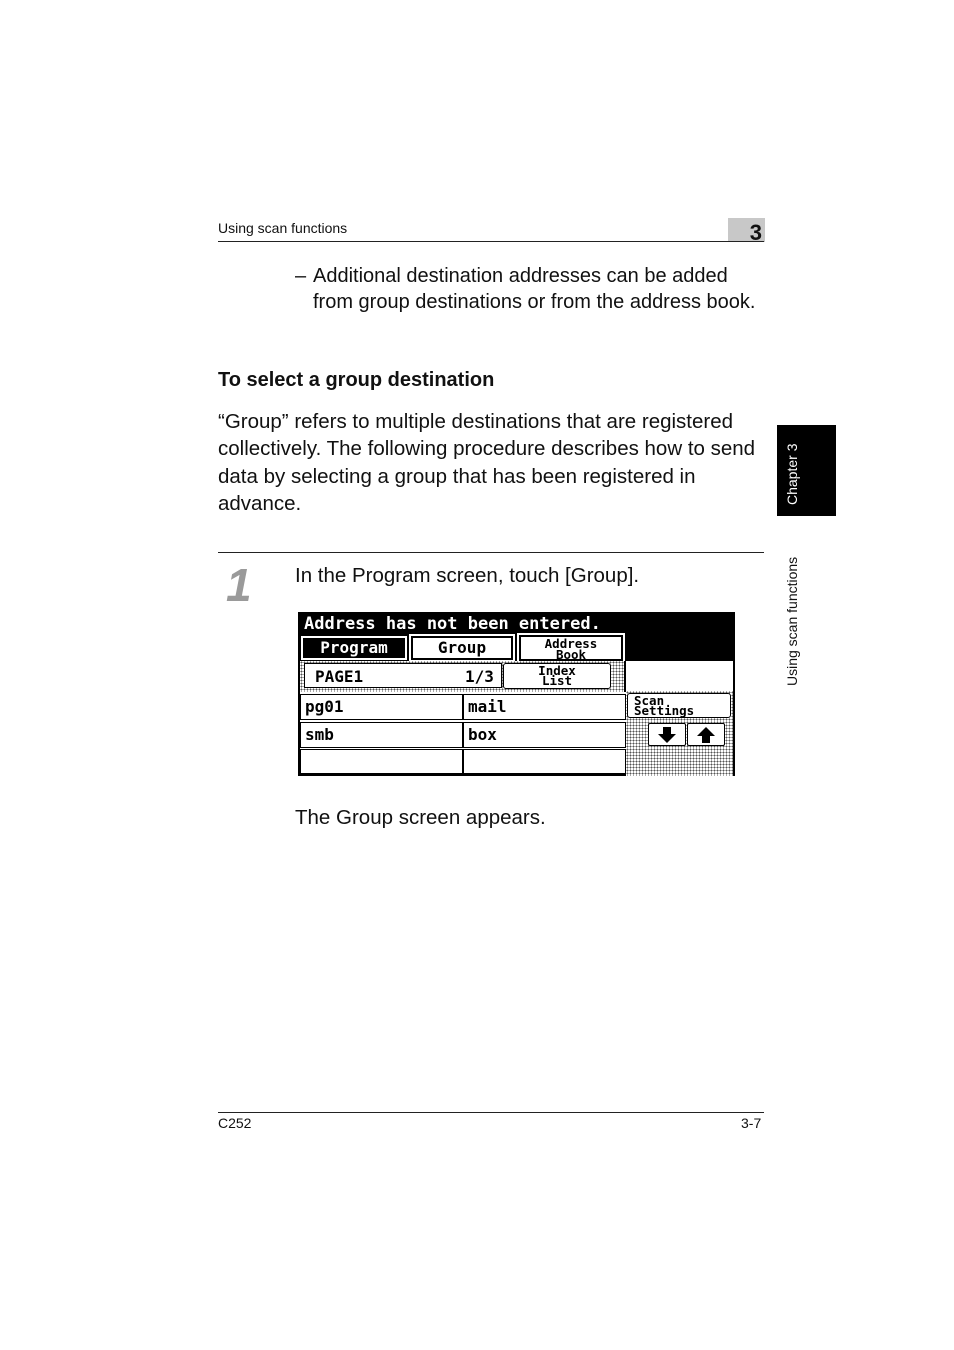  I want to click on right-control-column: Scan Settings, so click(680, 718).